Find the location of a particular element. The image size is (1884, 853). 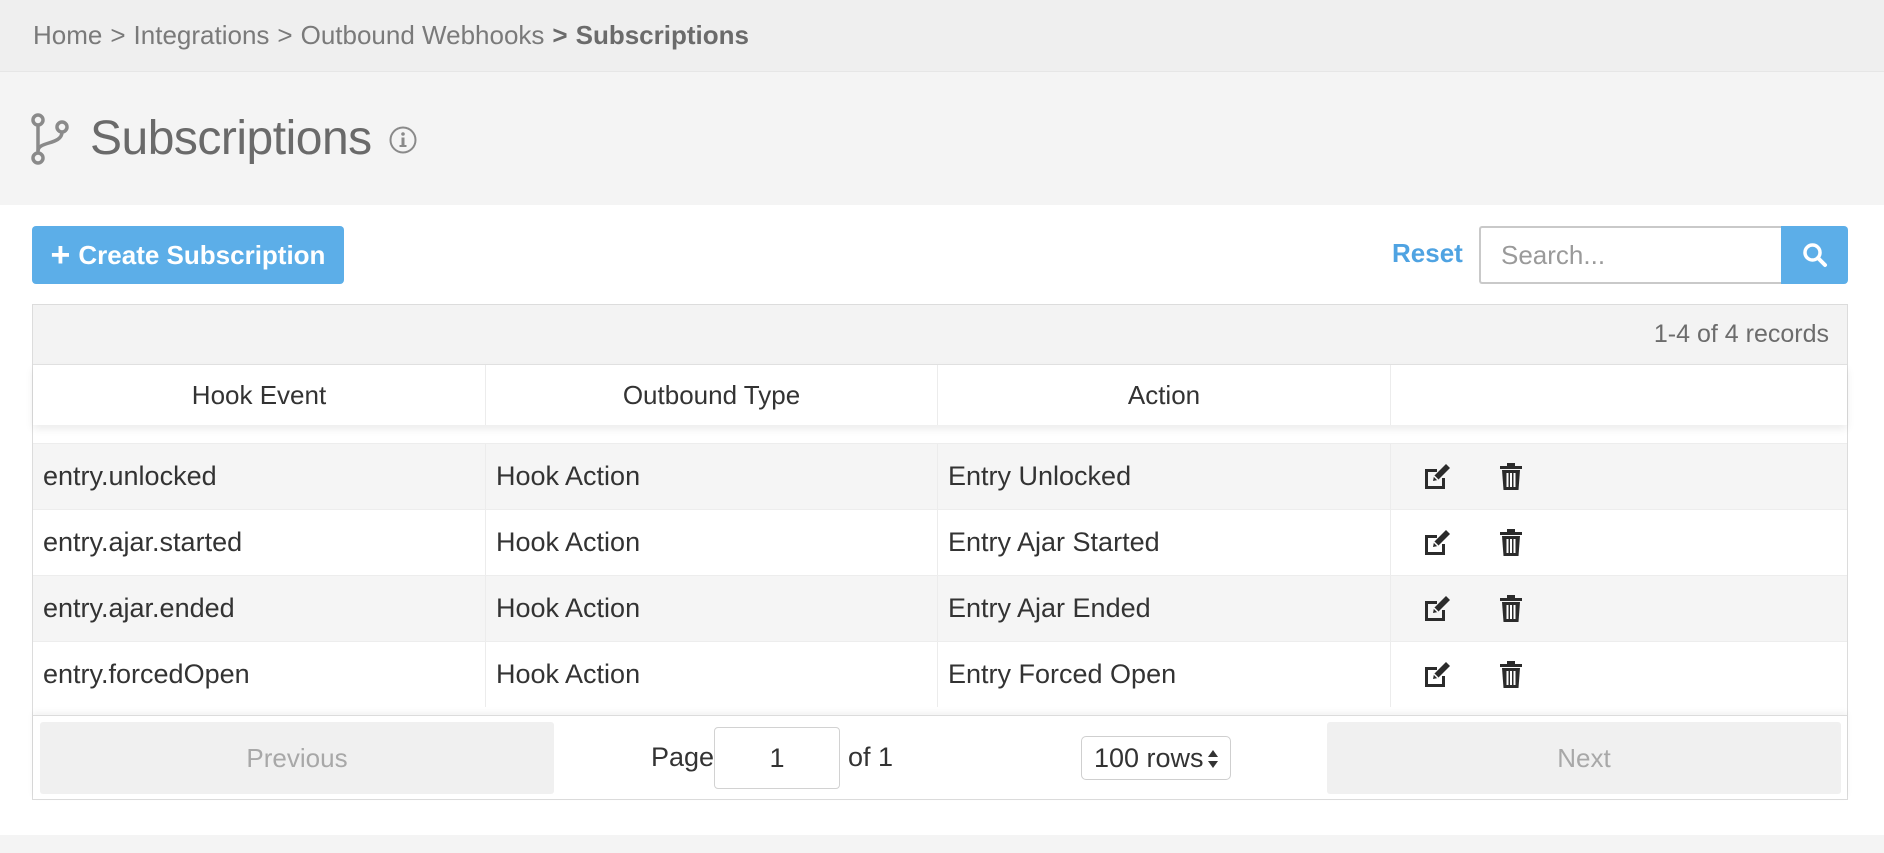

column-header-action: Action is located at coordinates (1164, 395).